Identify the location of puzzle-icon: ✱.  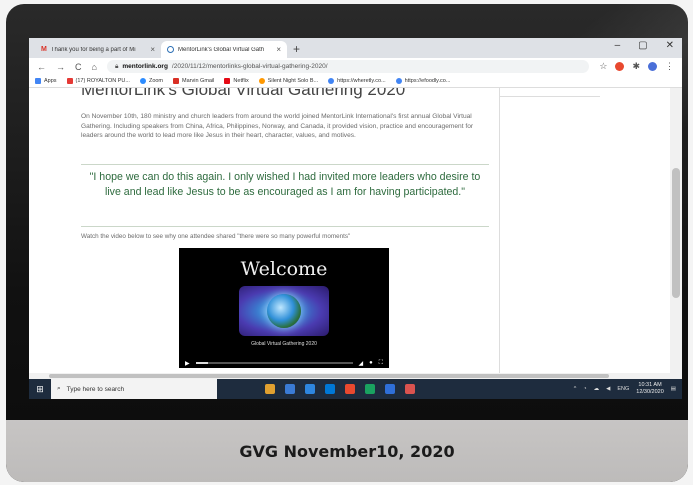
(636, 66).